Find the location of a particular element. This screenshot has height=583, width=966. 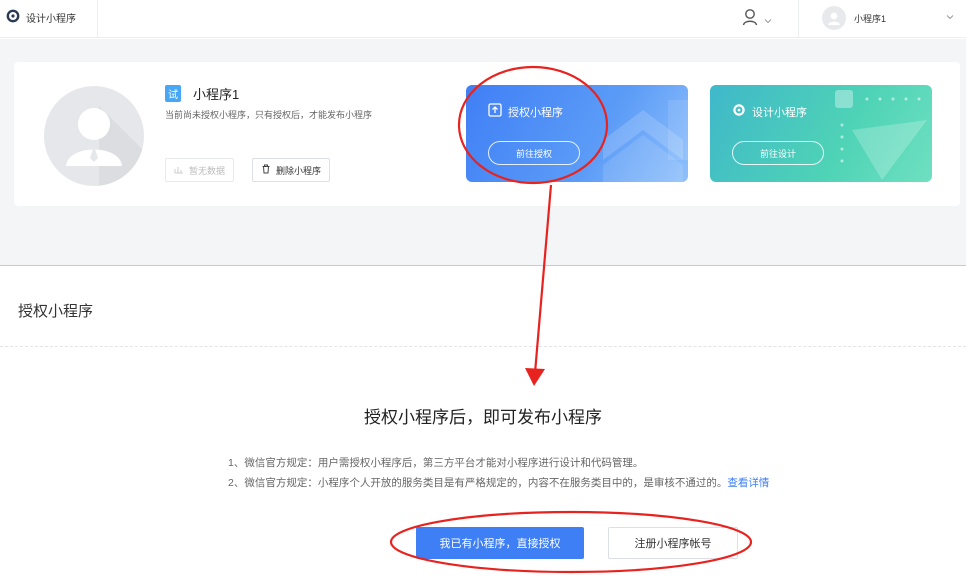

authorize-panel-header: 授权小程序 is located at coordinates (525, 111).